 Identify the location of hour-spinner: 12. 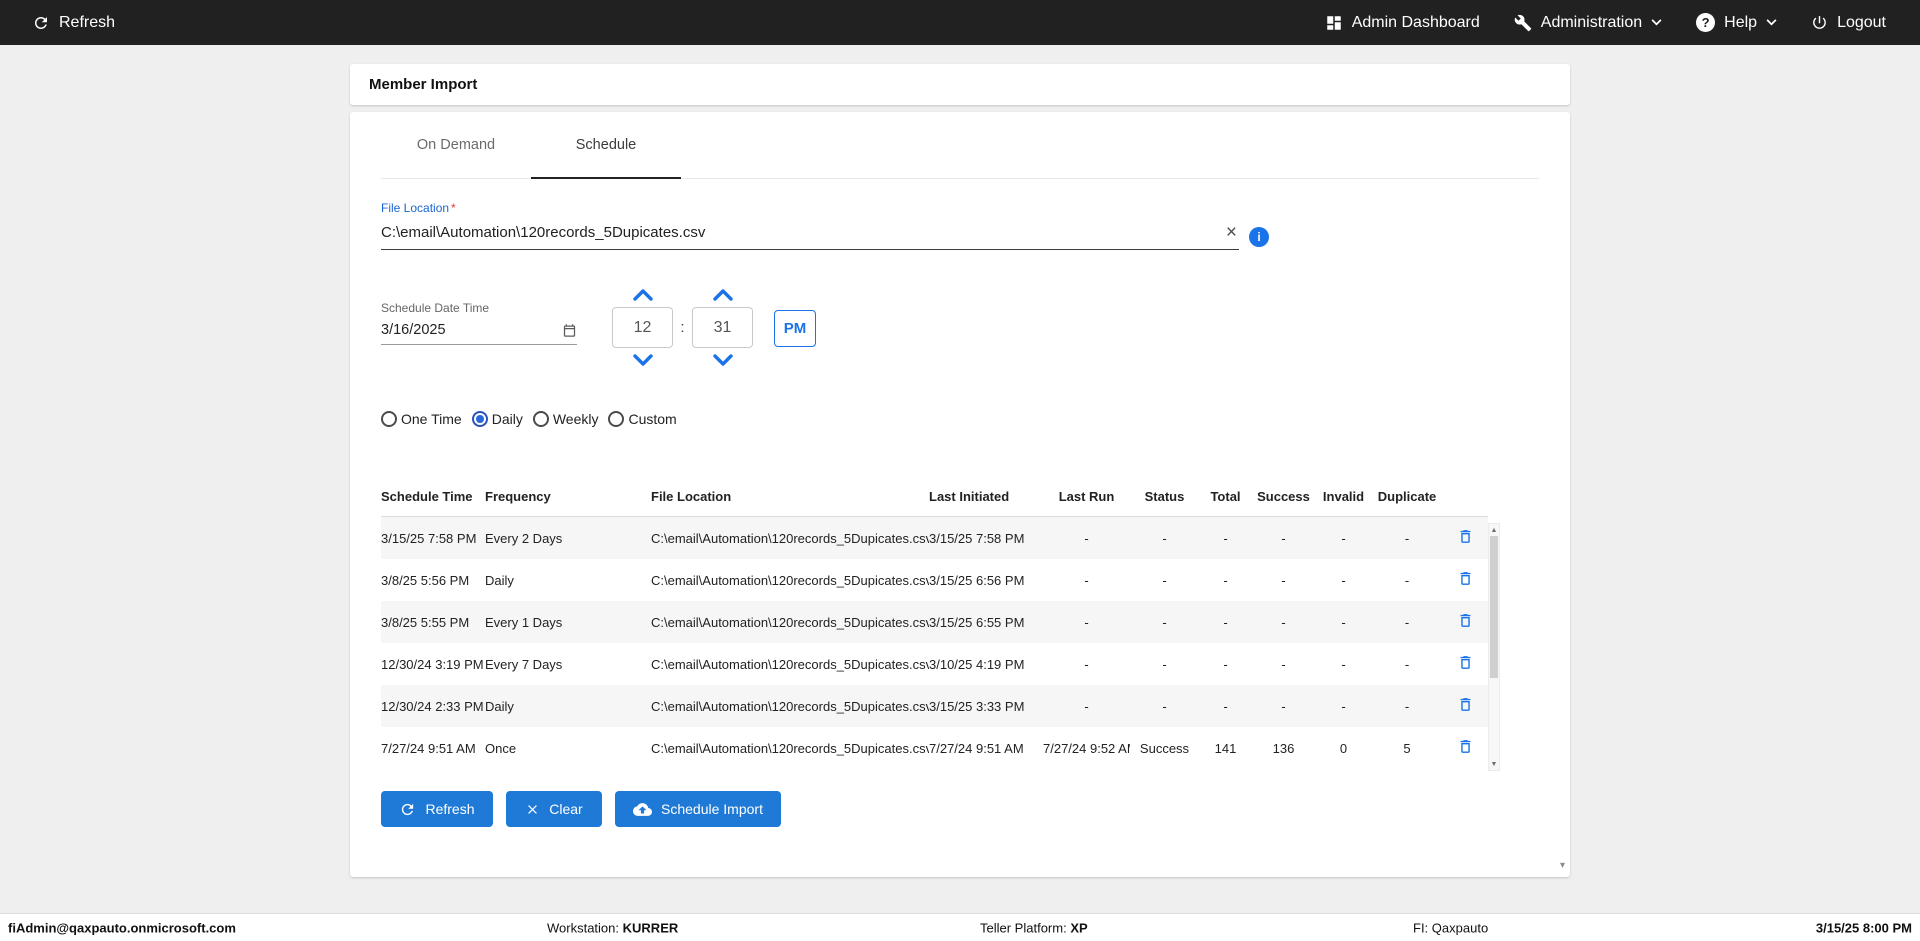
(642, 327).